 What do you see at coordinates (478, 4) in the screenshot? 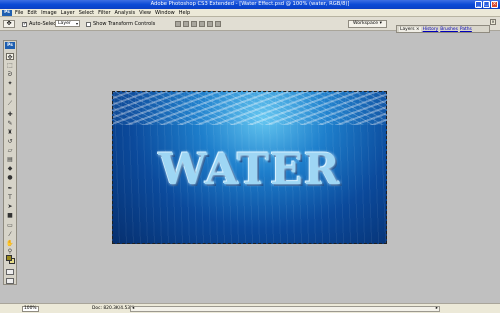
I see `minimize-button: _` at bounding box center [478, 4].